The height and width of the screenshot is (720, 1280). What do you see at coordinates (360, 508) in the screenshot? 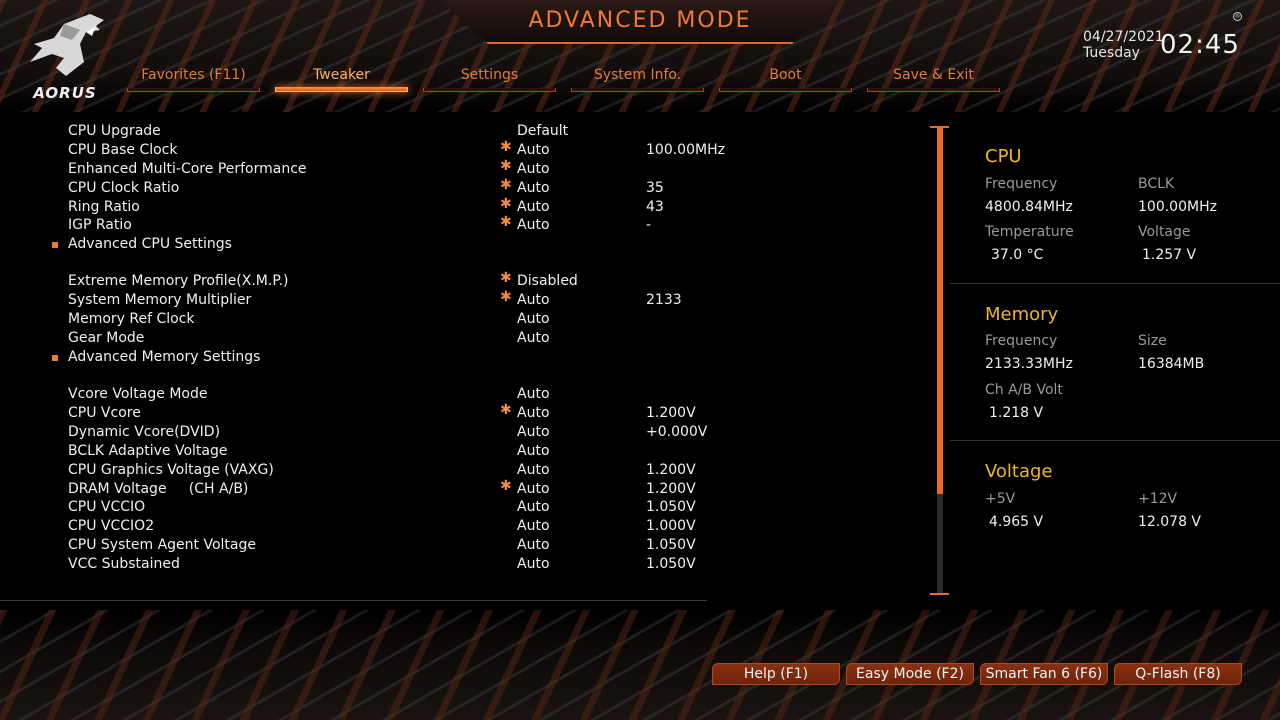
I see `setting-row: CPU VCCIO Auto 1.050V` at bounding box center [360, 508].